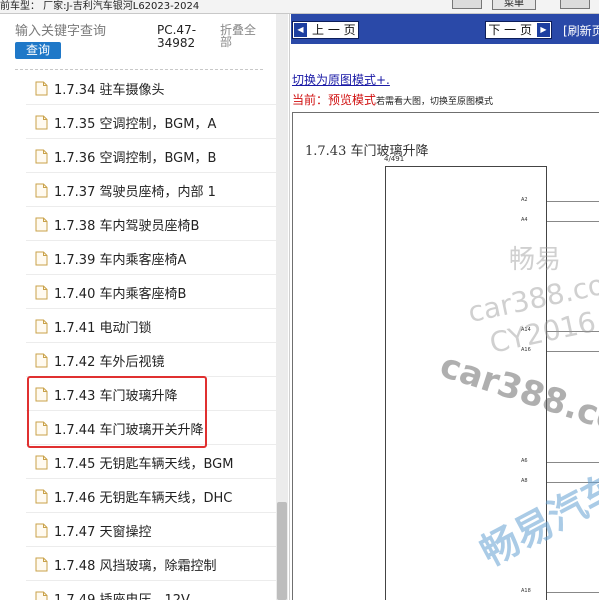 The image size is (599, 600). What do you see at coordinates (543, 30) in the screenshot?
I see `arrow-right-icon: ▶` at bounding box center [543, 30].